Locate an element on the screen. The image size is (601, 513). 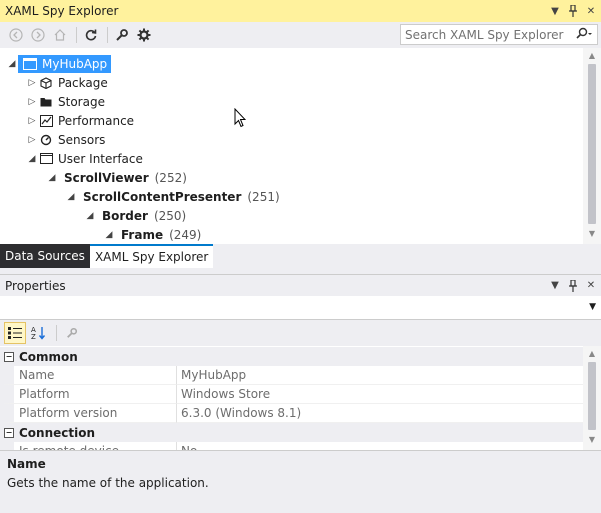
description-text: Gets the name of the application. is located at coordinates (108, 483).